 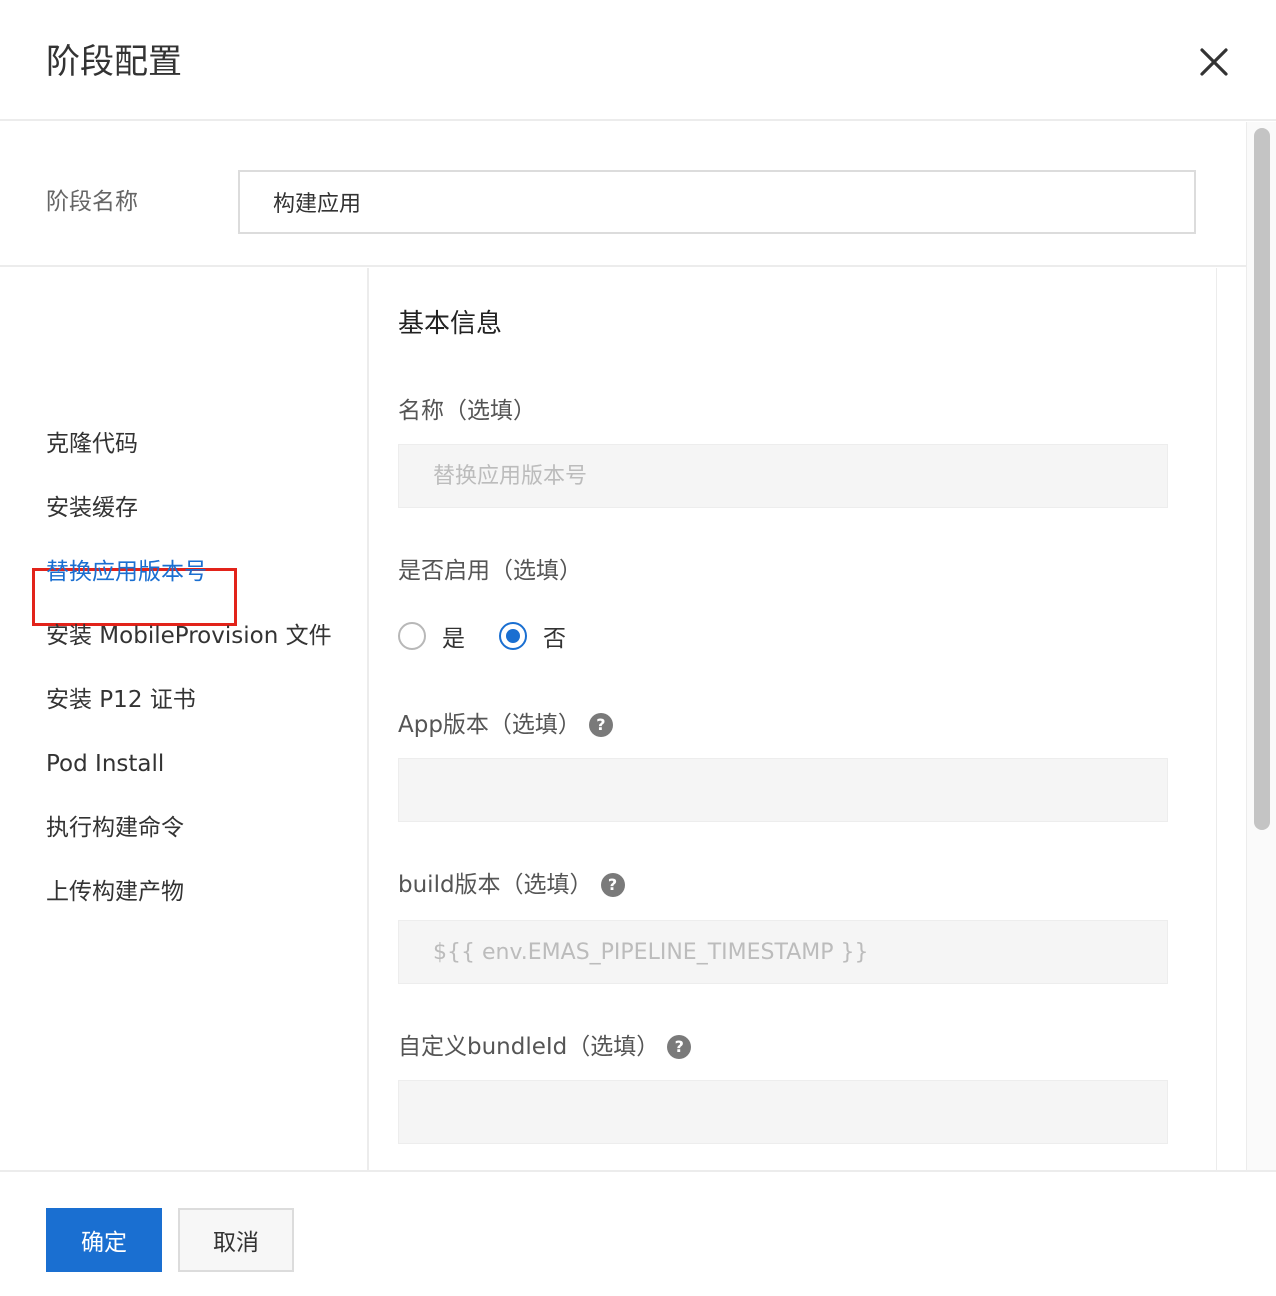 I want to click on nav-item-install-p12: 安装 P12 证书, so click(x=121, y=700).